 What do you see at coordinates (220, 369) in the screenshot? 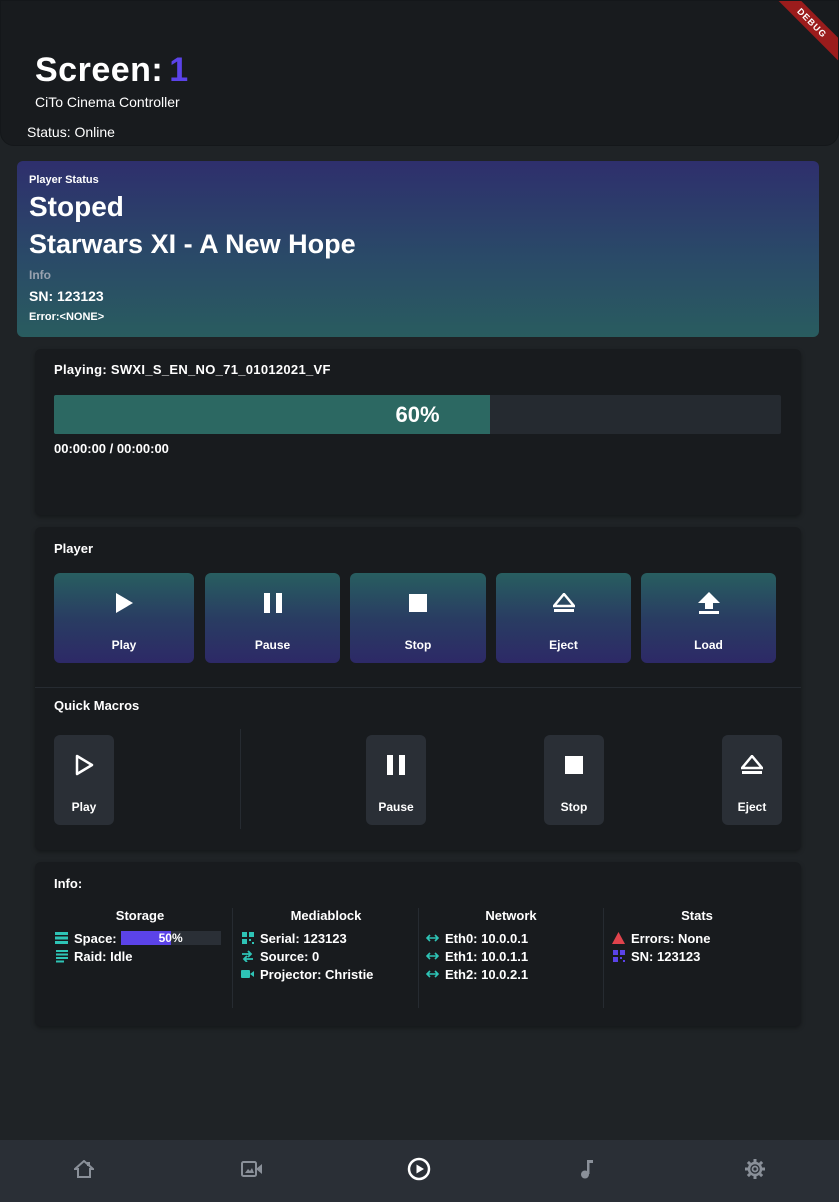
I see `playing-file: SWXI_S_EN_NO_71_01012021_VF` at bounding box center [220, 369].